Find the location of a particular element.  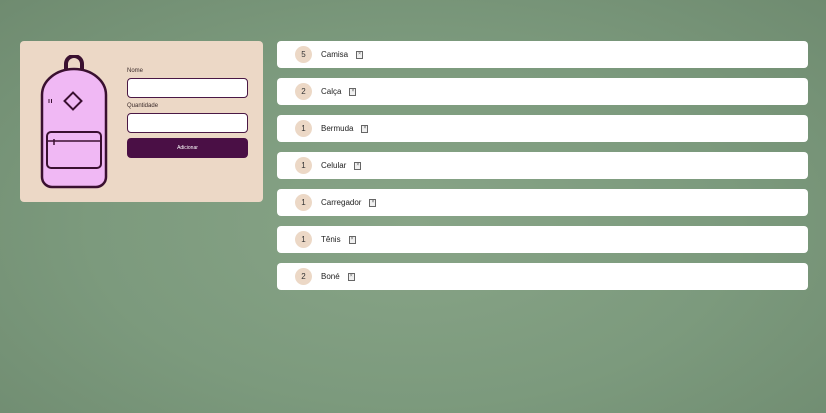

list-item: 2 Calça × is located at coordinates (542, 91).